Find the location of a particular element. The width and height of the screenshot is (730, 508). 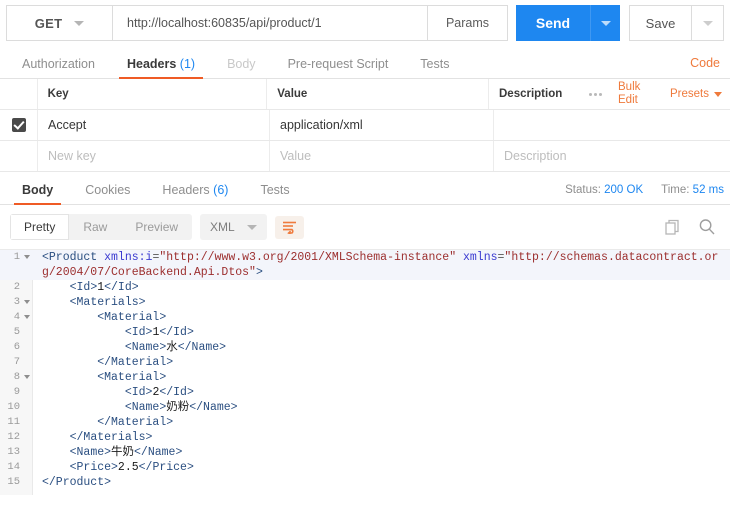

code-token: <Name> is located at coordinates (145, 347).